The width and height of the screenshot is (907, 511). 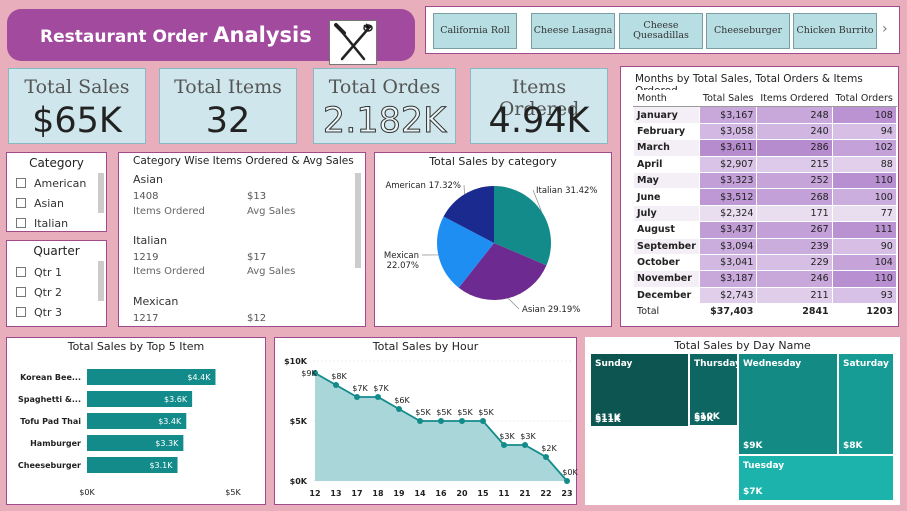 What do you see at coordinates (39, 272) in the screenshot?
I see `checkbox-qtr1: Qtr 1` at bounding box center [39, 272].